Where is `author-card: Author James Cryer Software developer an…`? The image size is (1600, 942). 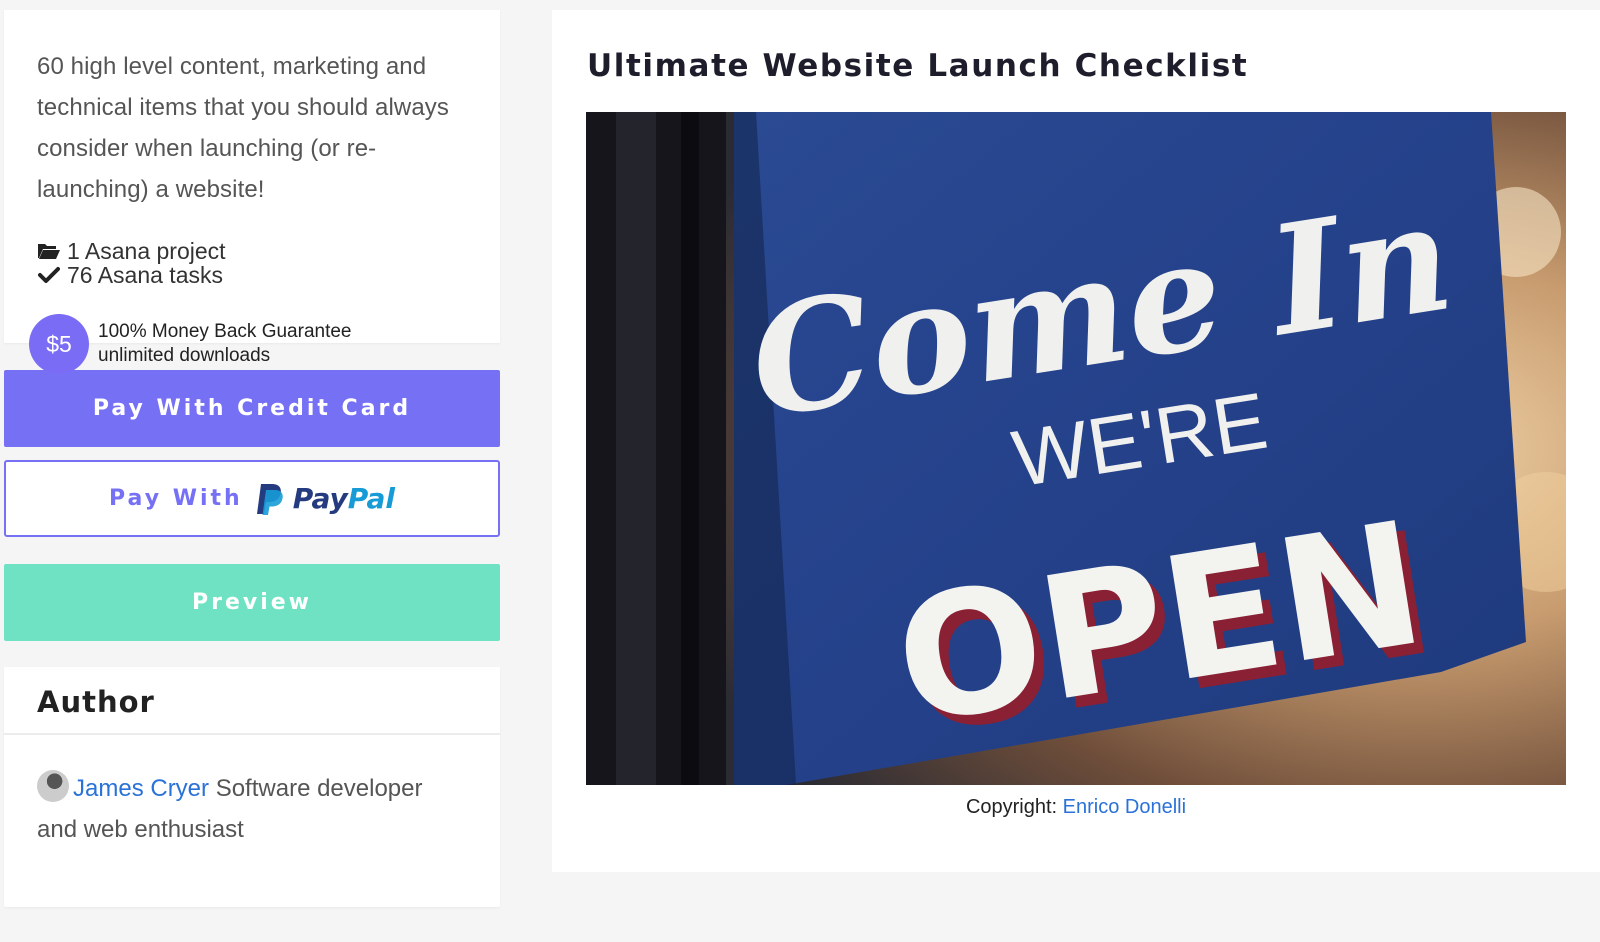
author-card: Author James Cryer Software developer an… is located at coordinates (252, 787).